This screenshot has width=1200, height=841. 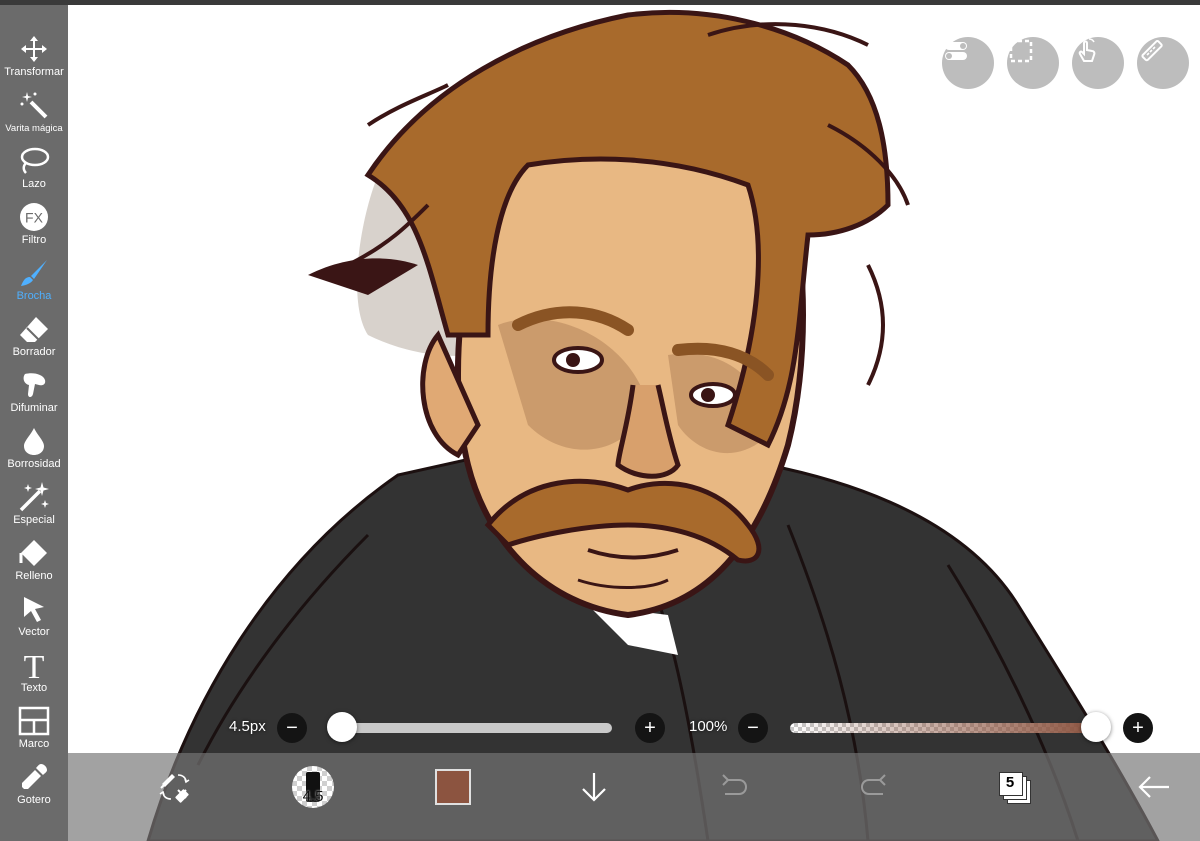 I want to click on tool-label: Lazo, so click(x=34, y=184).